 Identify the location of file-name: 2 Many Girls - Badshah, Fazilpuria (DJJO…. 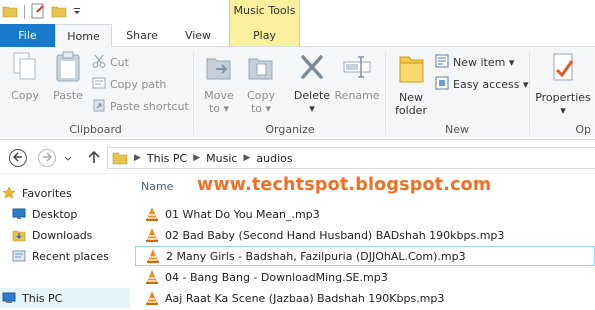
(316, 256).